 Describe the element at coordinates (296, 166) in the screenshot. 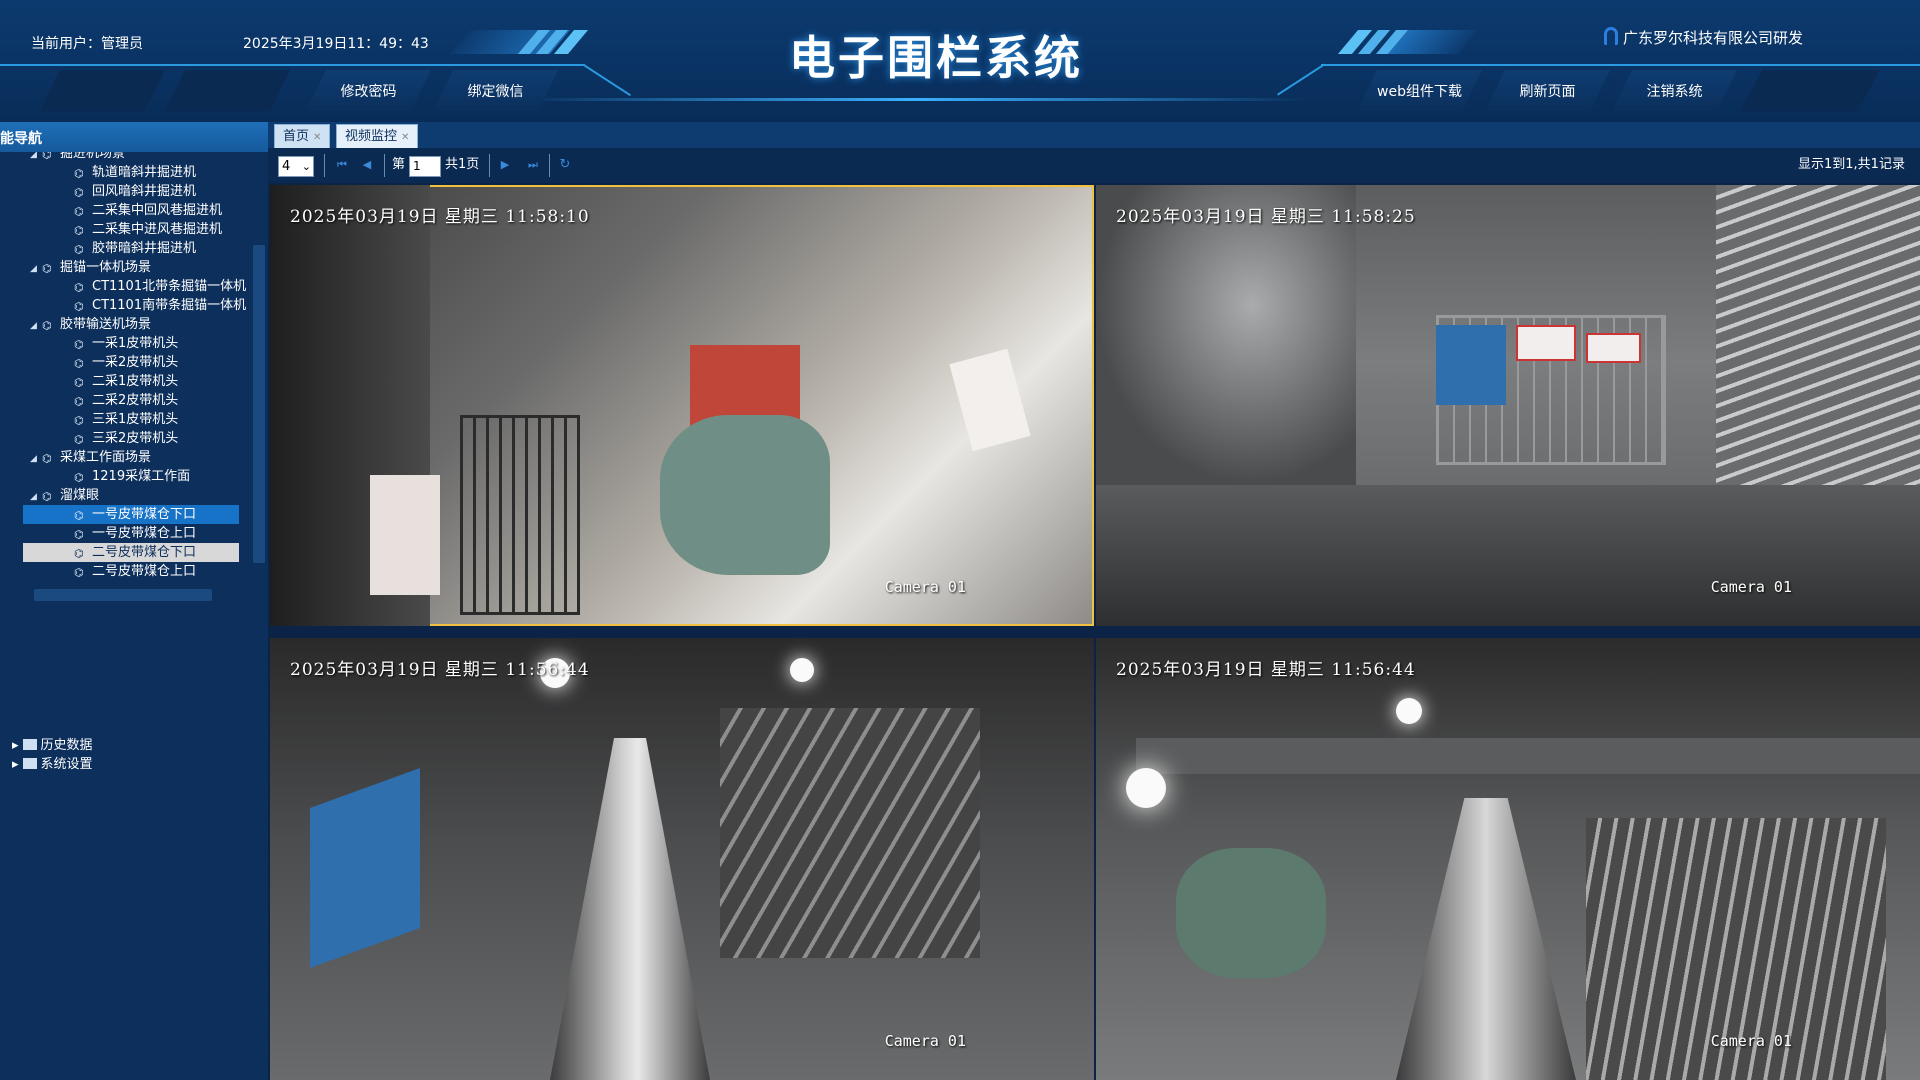

I see `page-size-select: 4 ⌄` at that location.